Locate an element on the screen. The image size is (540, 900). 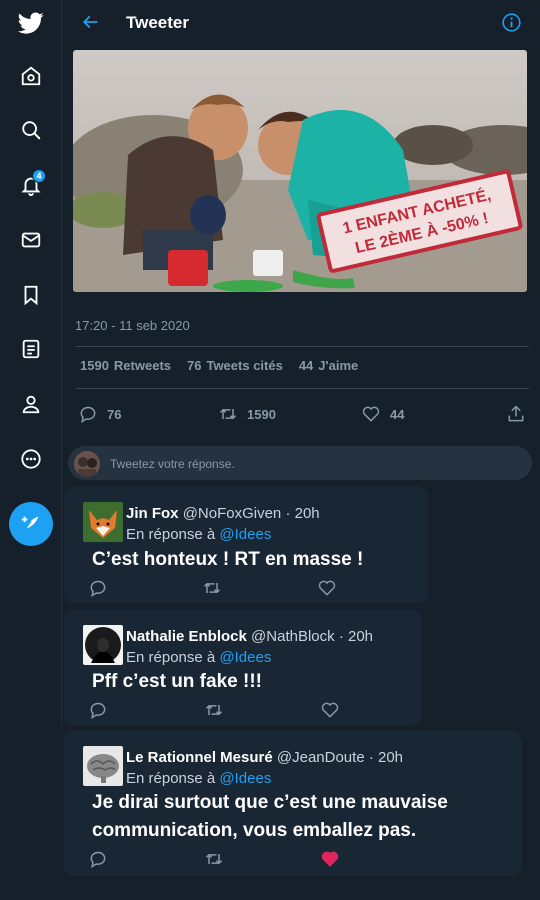
compose-quill-icon is located at coordinates (30, 524).